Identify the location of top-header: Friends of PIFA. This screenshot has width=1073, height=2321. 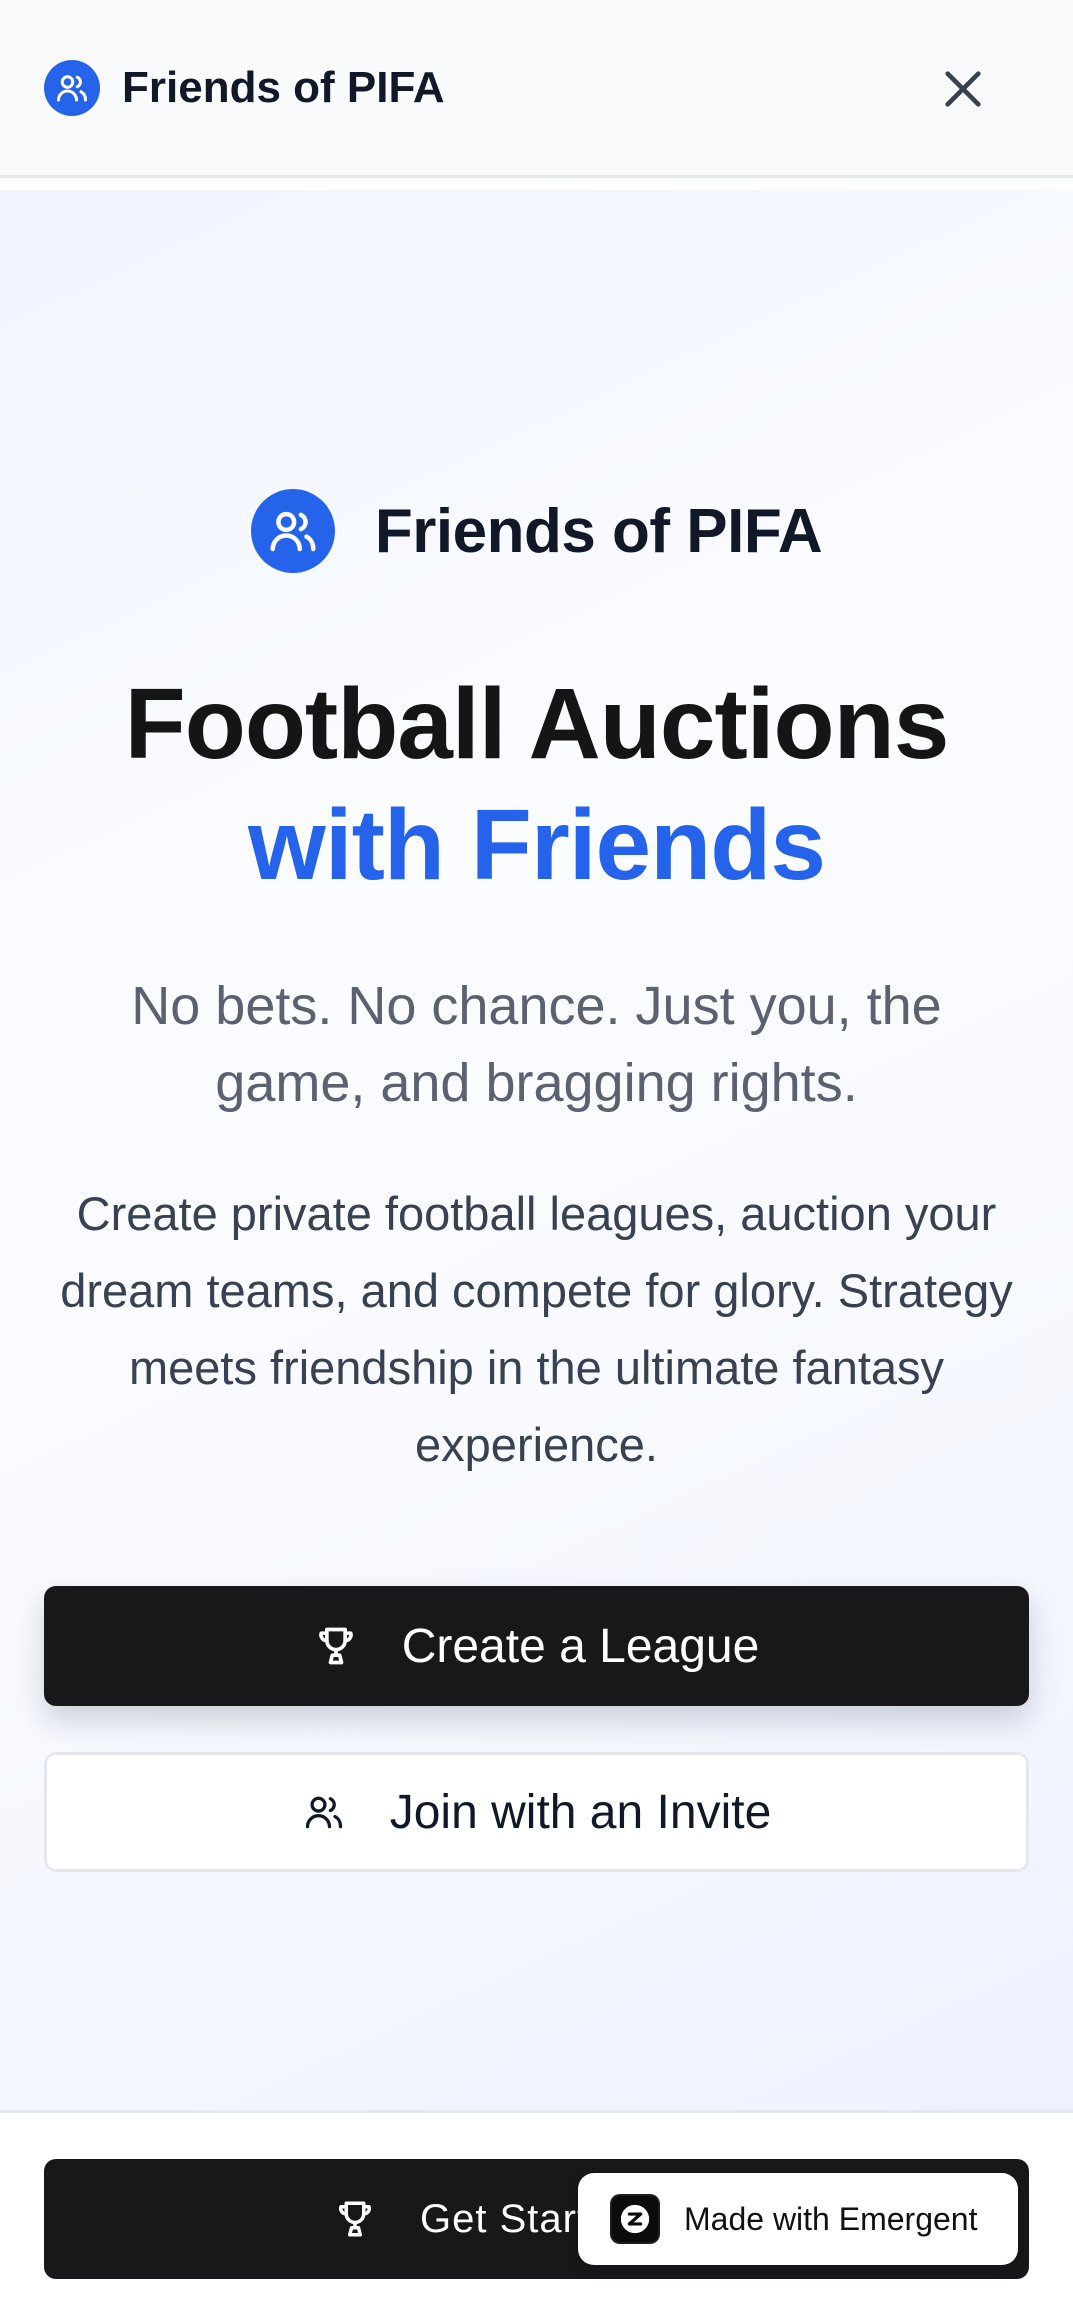
(536, 89).